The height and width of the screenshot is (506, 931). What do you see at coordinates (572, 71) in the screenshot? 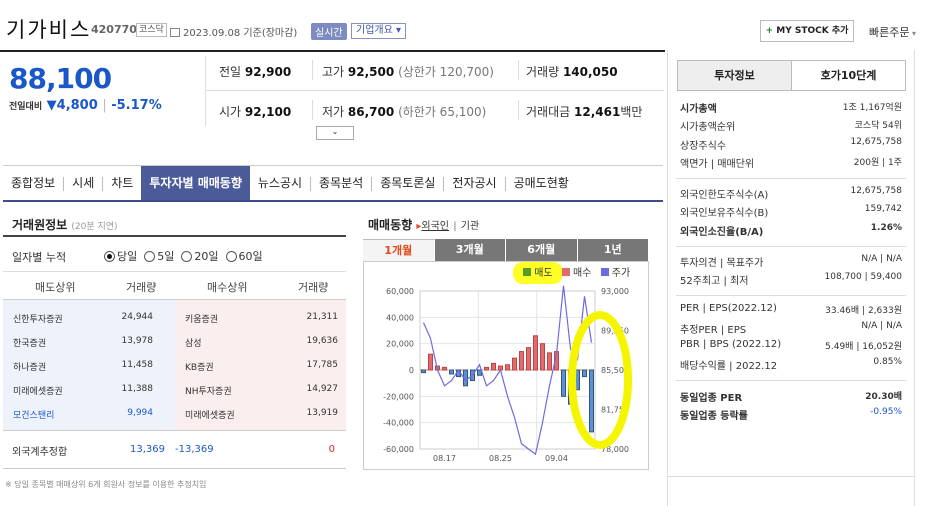
I see `volume: 거래량 140,050` at bounding box center [572, 71].